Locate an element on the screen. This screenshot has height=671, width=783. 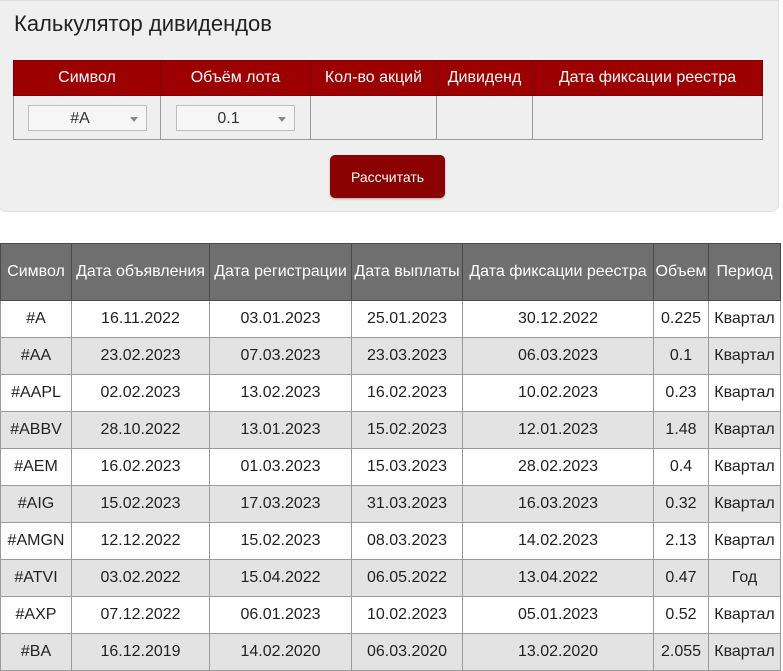
announce-date-cell: 03.02.2022 is located at coordinates (140, 578).